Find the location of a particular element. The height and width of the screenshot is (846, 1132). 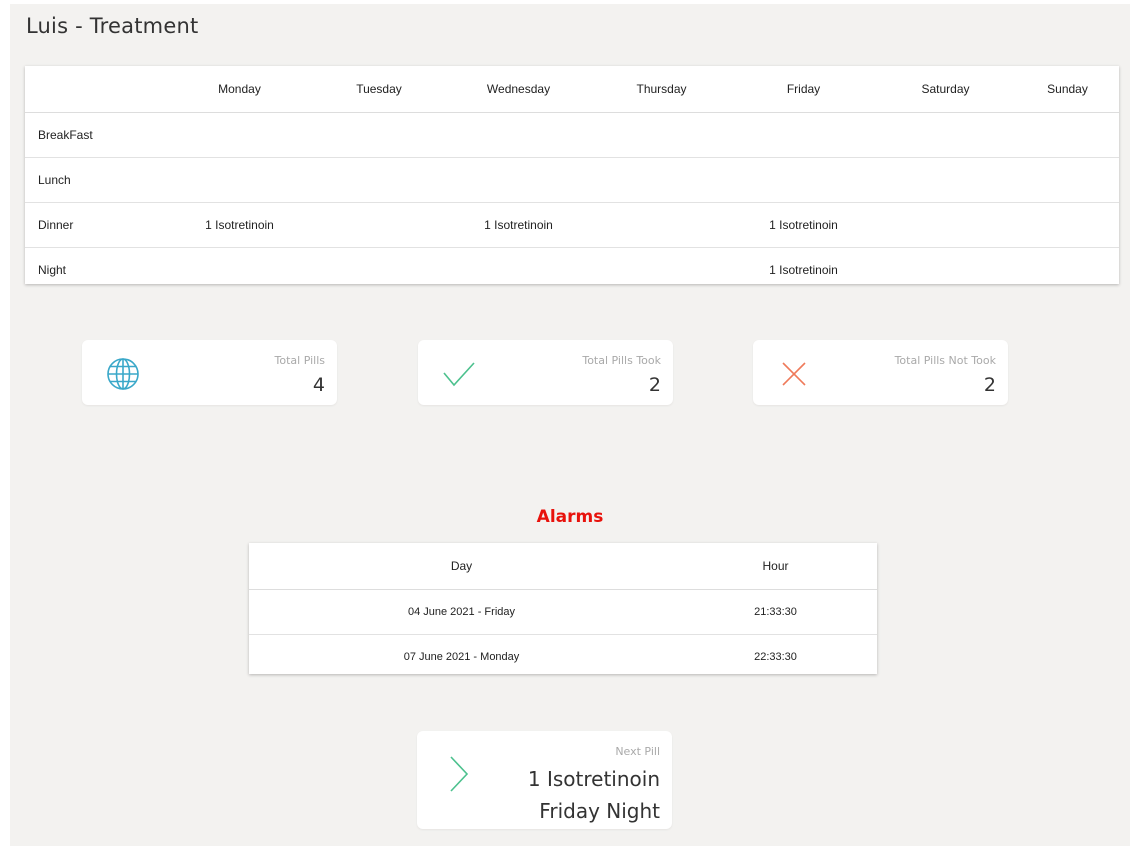

day-header: Thursday is located at coordinates (661, 89).